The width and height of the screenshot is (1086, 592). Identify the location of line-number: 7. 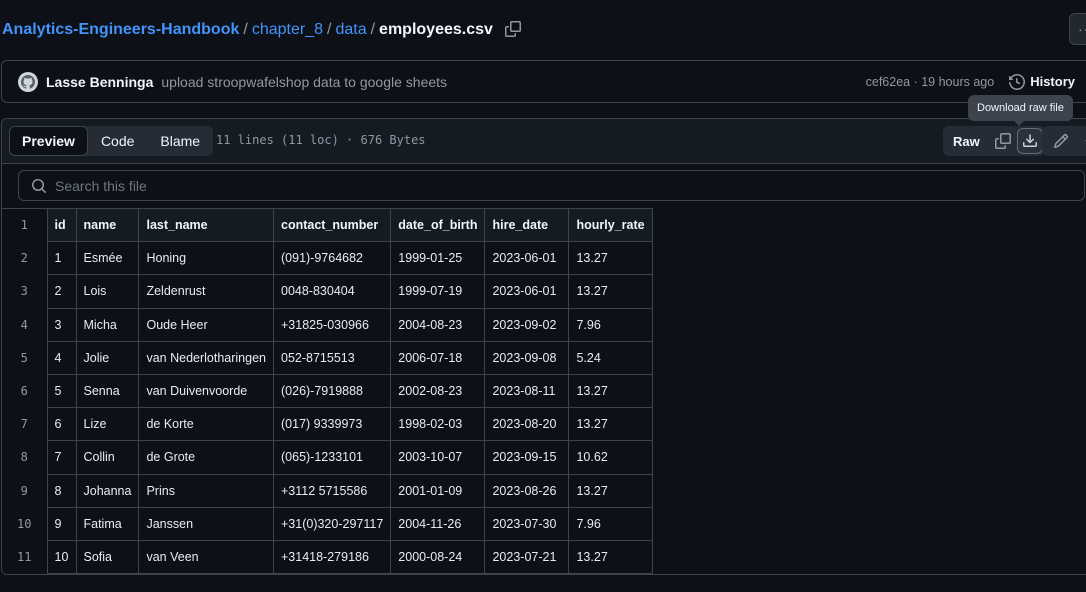
(25, 424).